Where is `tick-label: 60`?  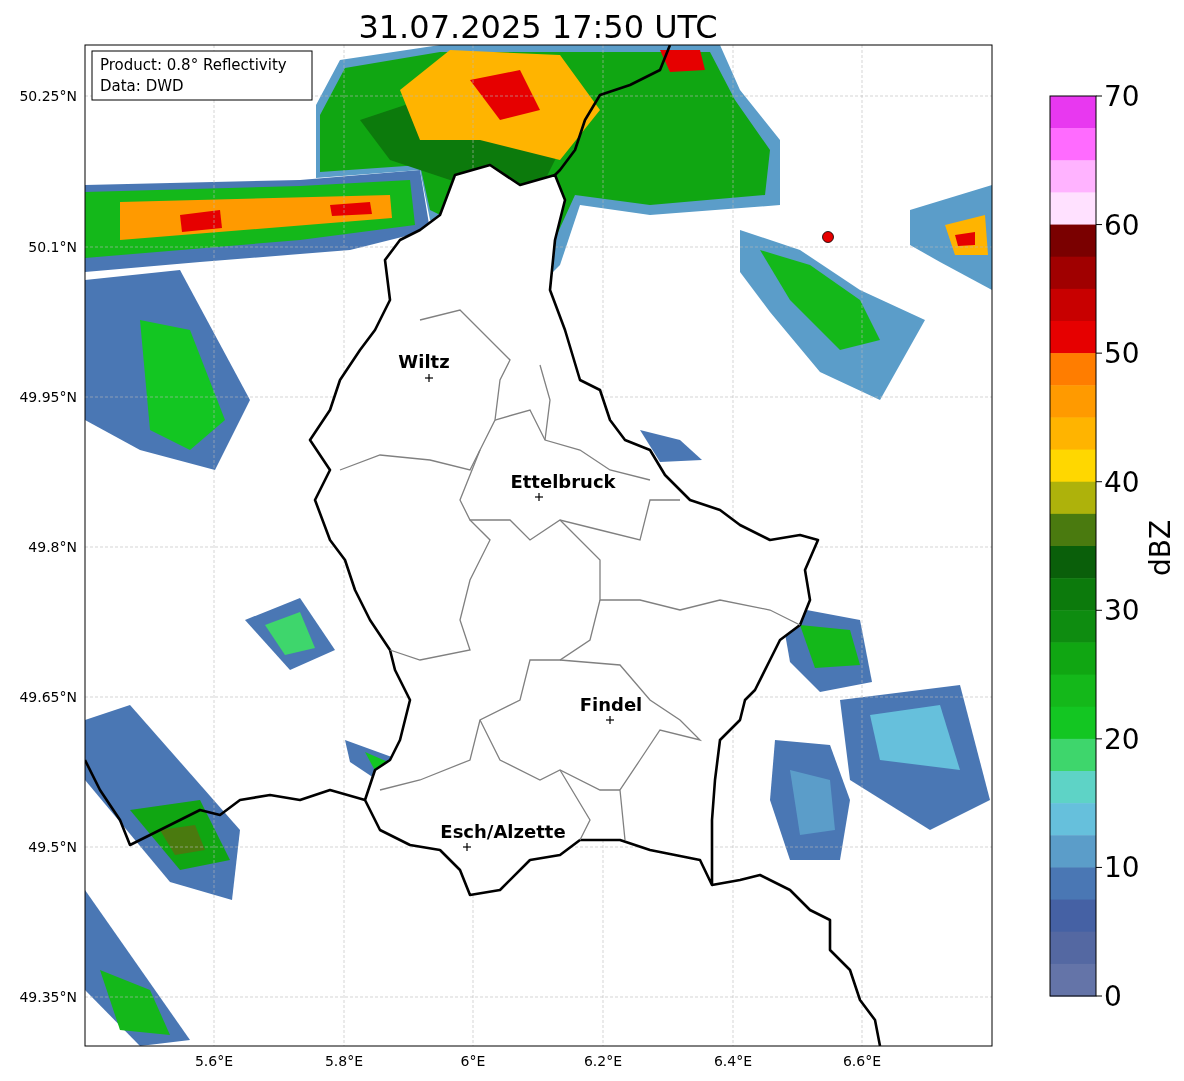
tick-label: 60 is located at coordinates (1122, 225).